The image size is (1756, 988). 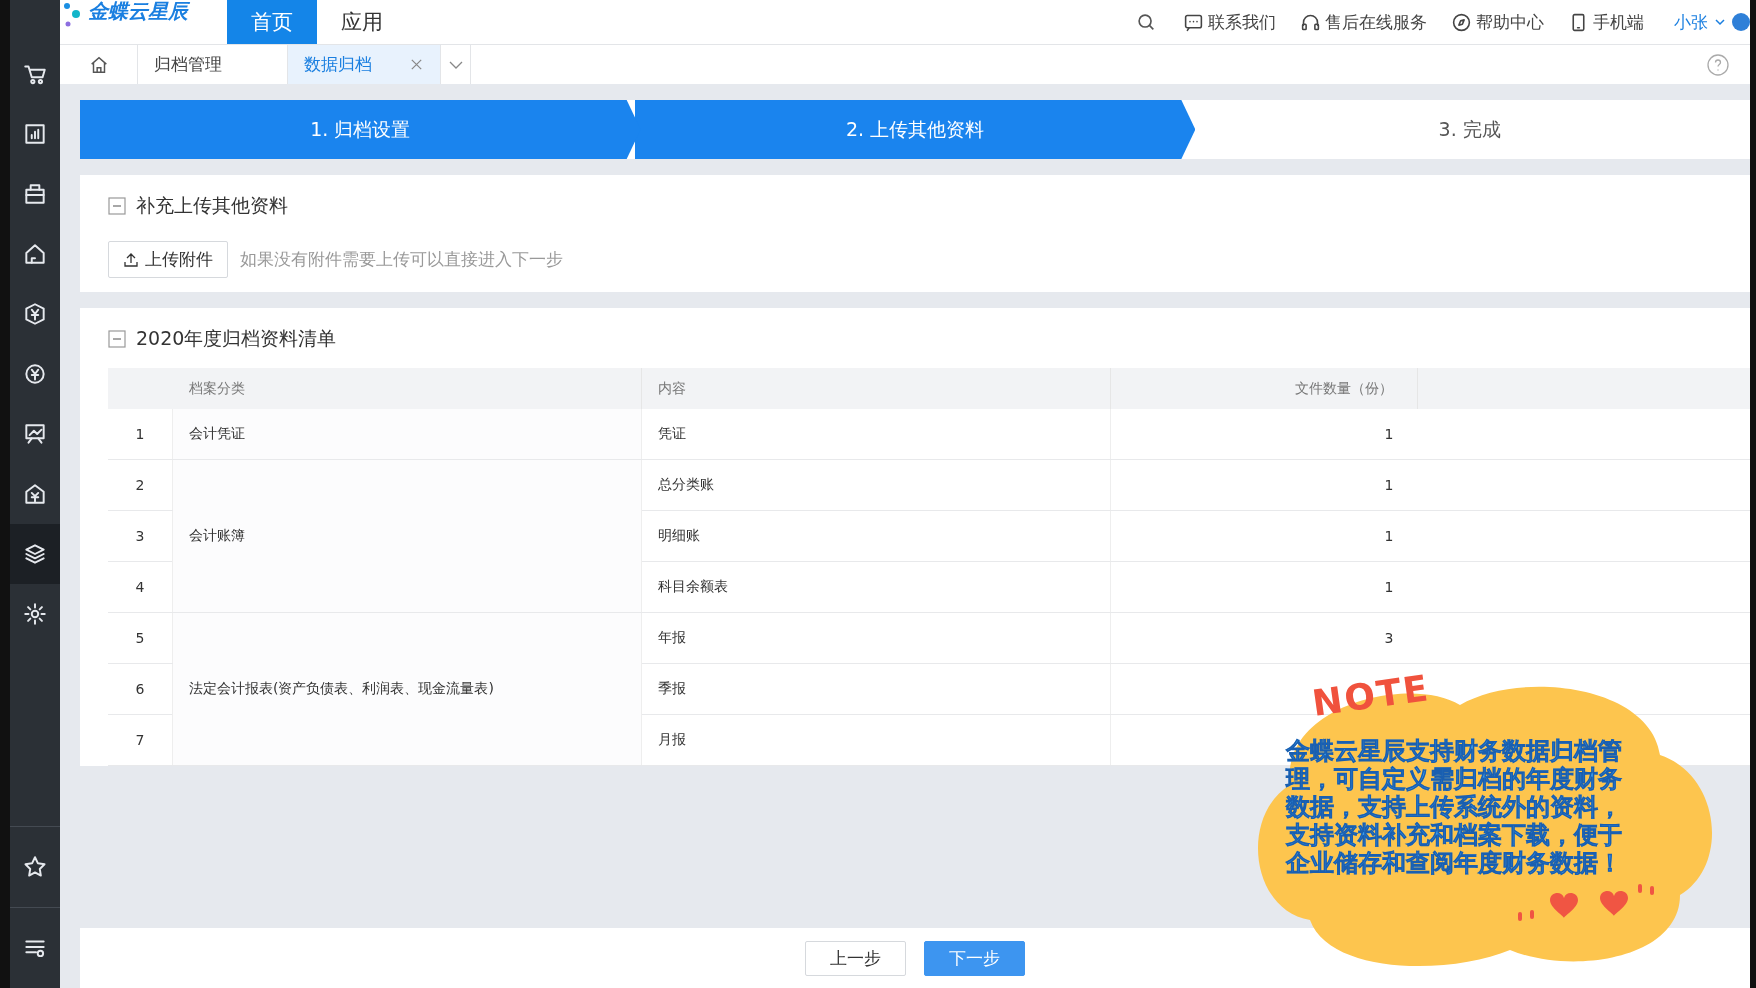 What do you see at coordinates (876, 638) in the screenshot?
I see `table-cell: 年报` at bounding box center [876, 638].